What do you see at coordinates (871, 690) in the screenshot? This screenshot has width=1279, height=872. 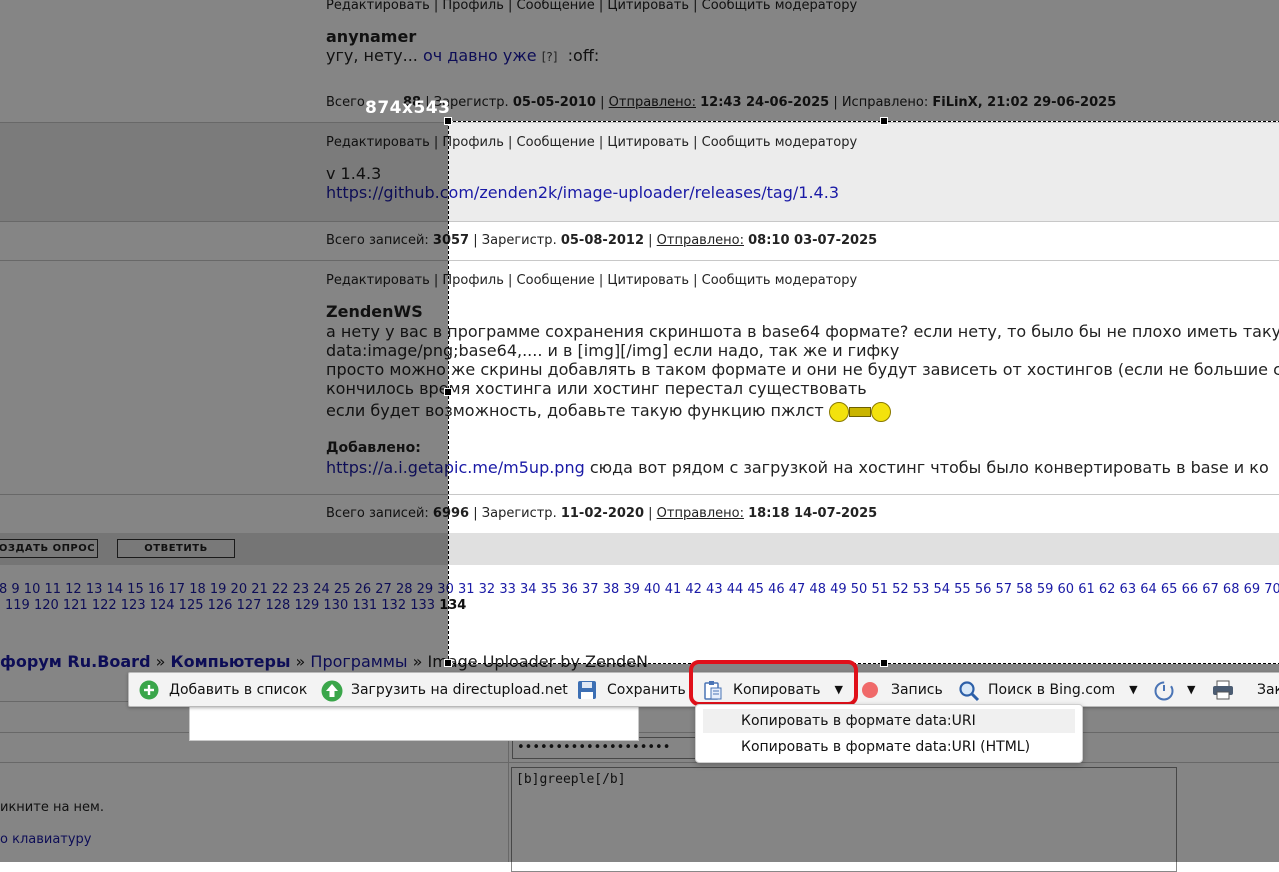 I see `record-icon` at bounding box center [871, 690].